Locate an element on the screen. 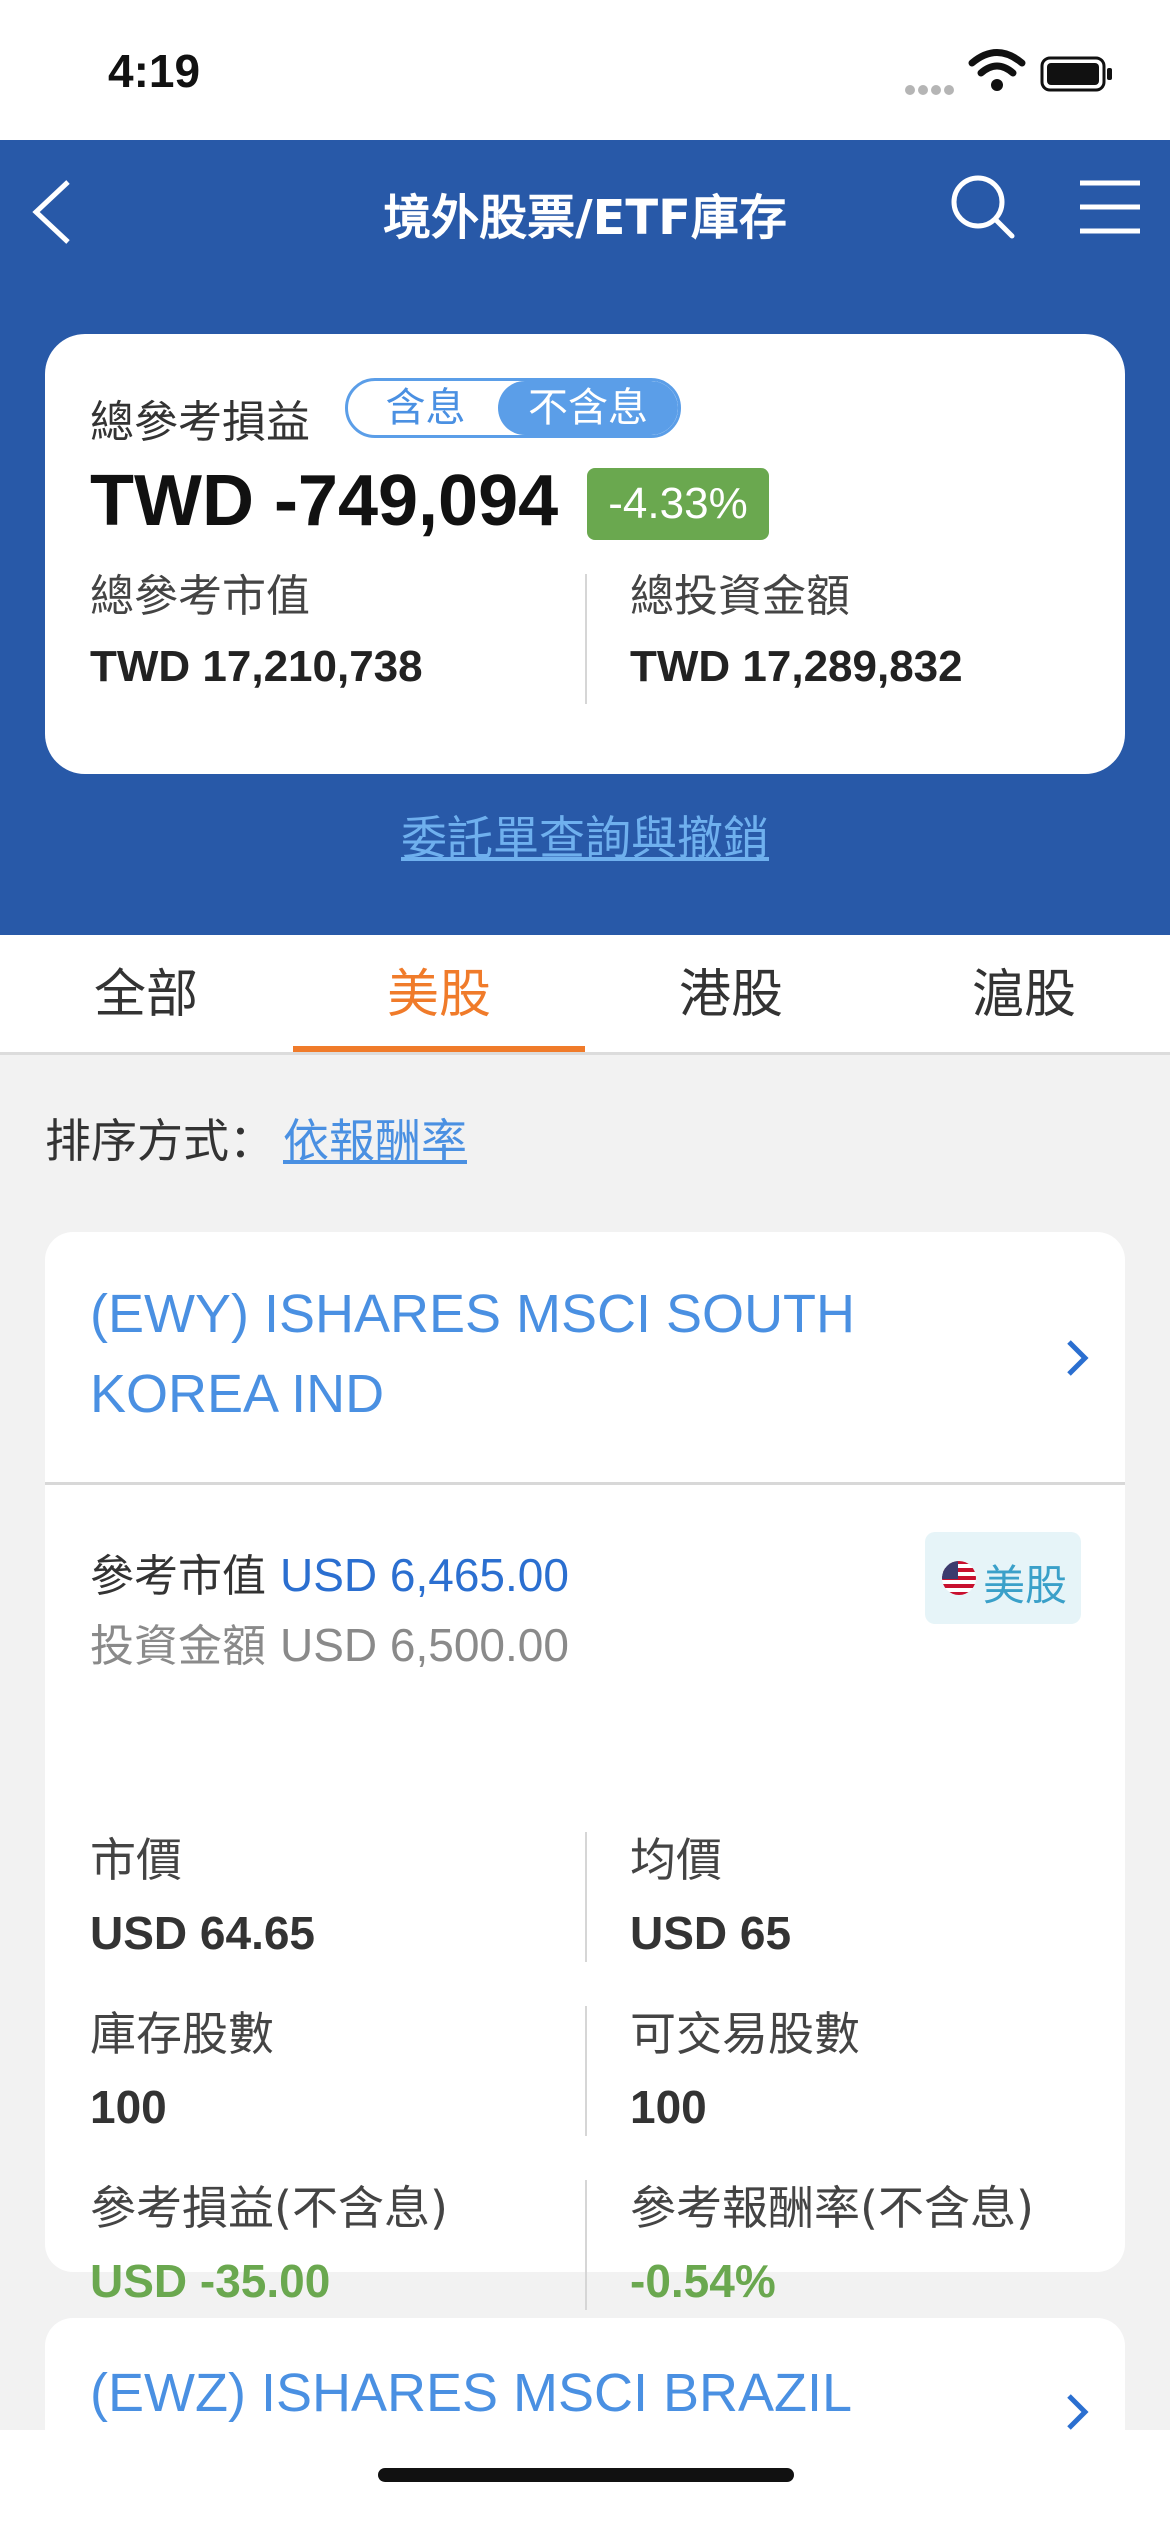  tab-sh: 滬股 is located at coordinates (1024, 995).